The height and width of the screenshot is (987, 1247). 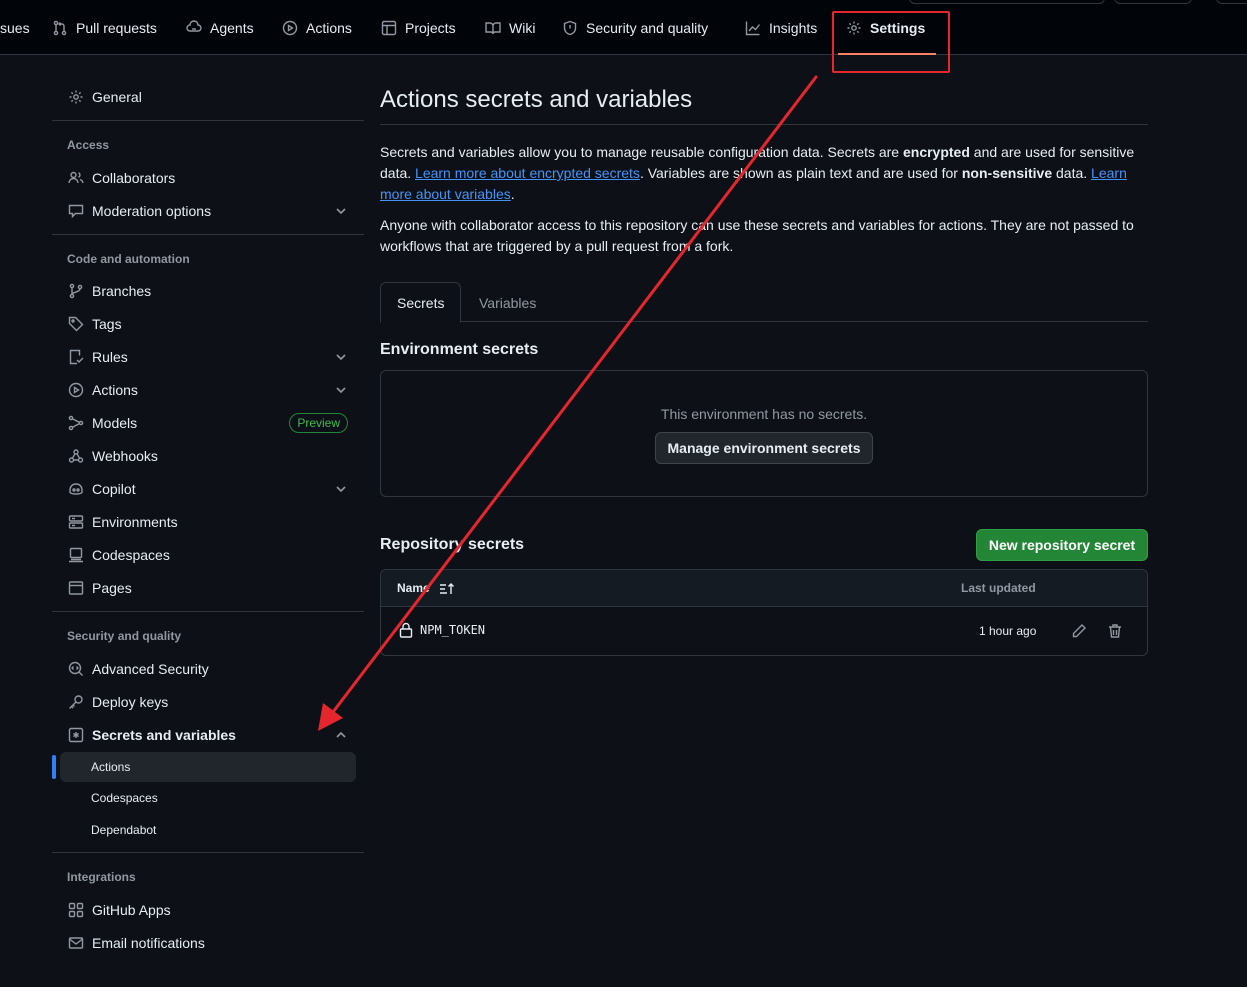 I want to click on sidebar-item-models: Models Preview, so click(x=208, y=423).